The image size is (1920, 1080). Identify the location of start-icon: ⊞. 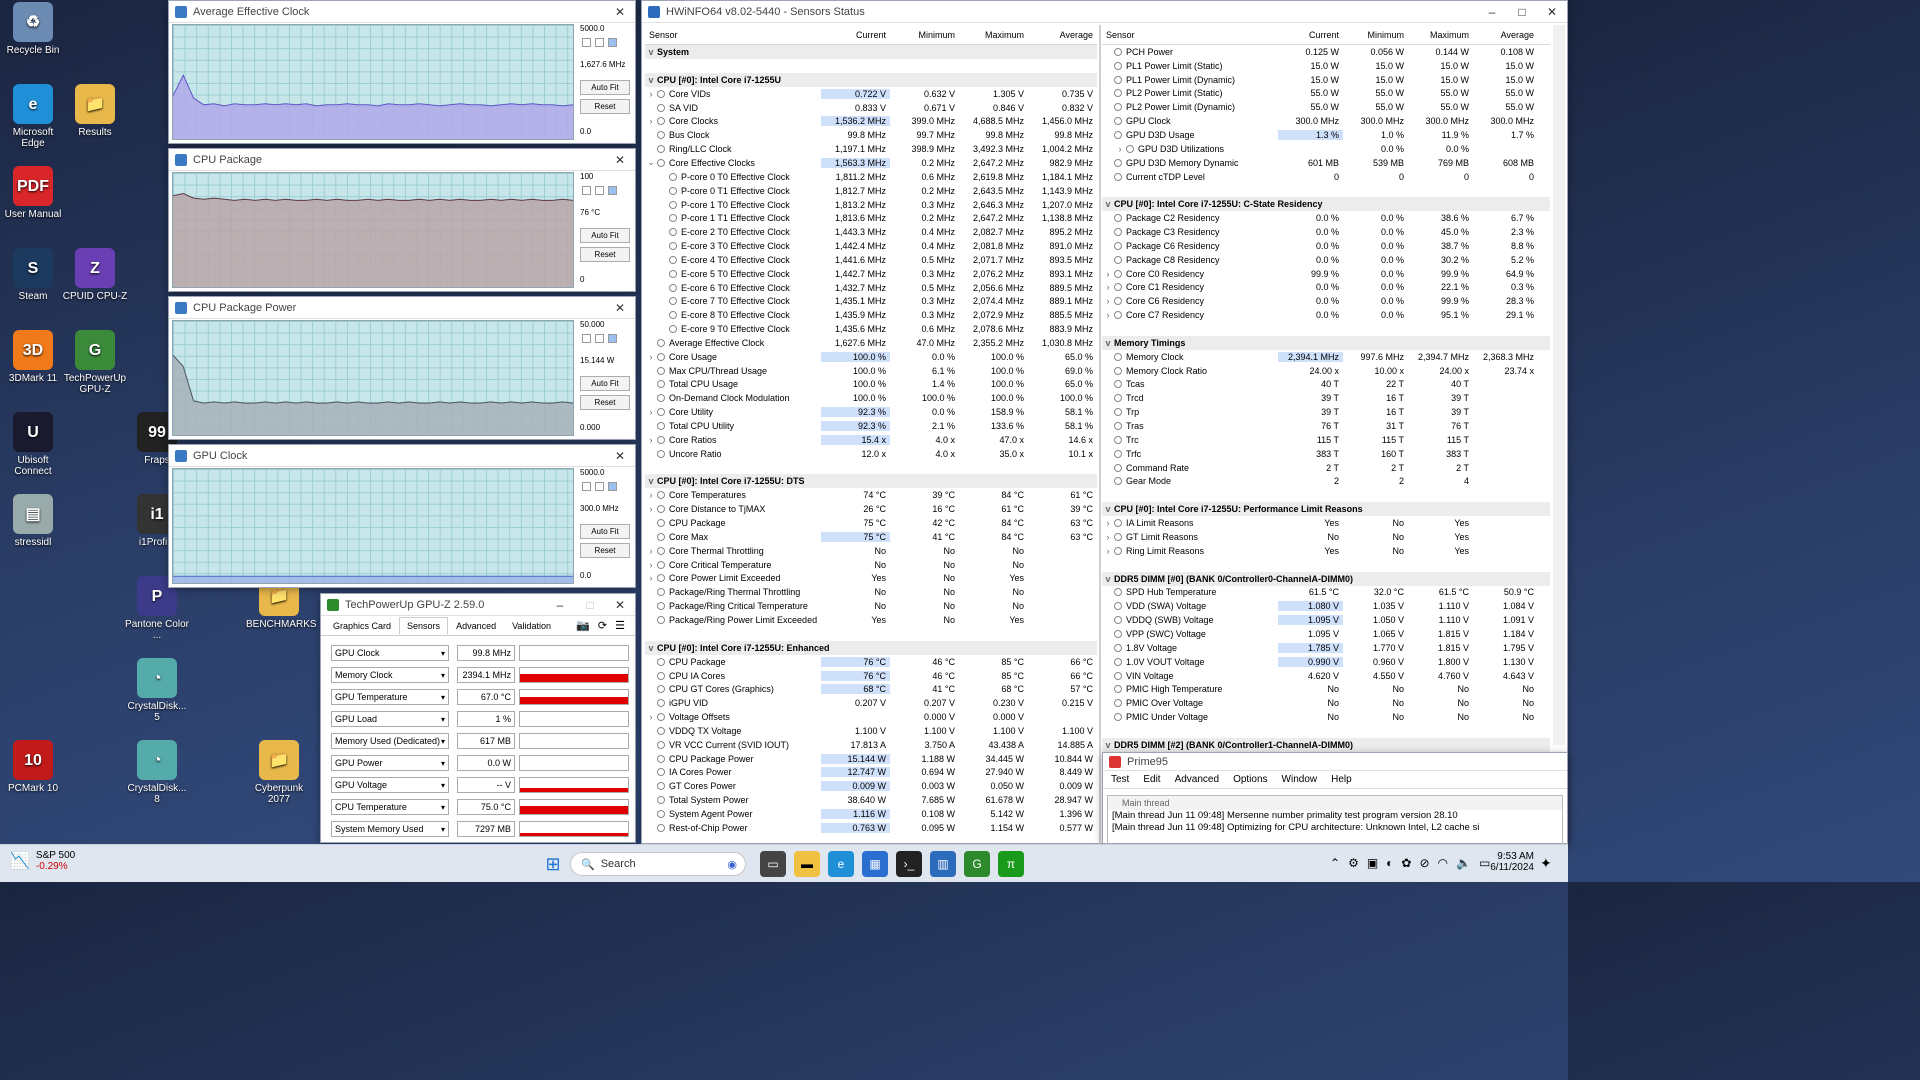
(553, 864).